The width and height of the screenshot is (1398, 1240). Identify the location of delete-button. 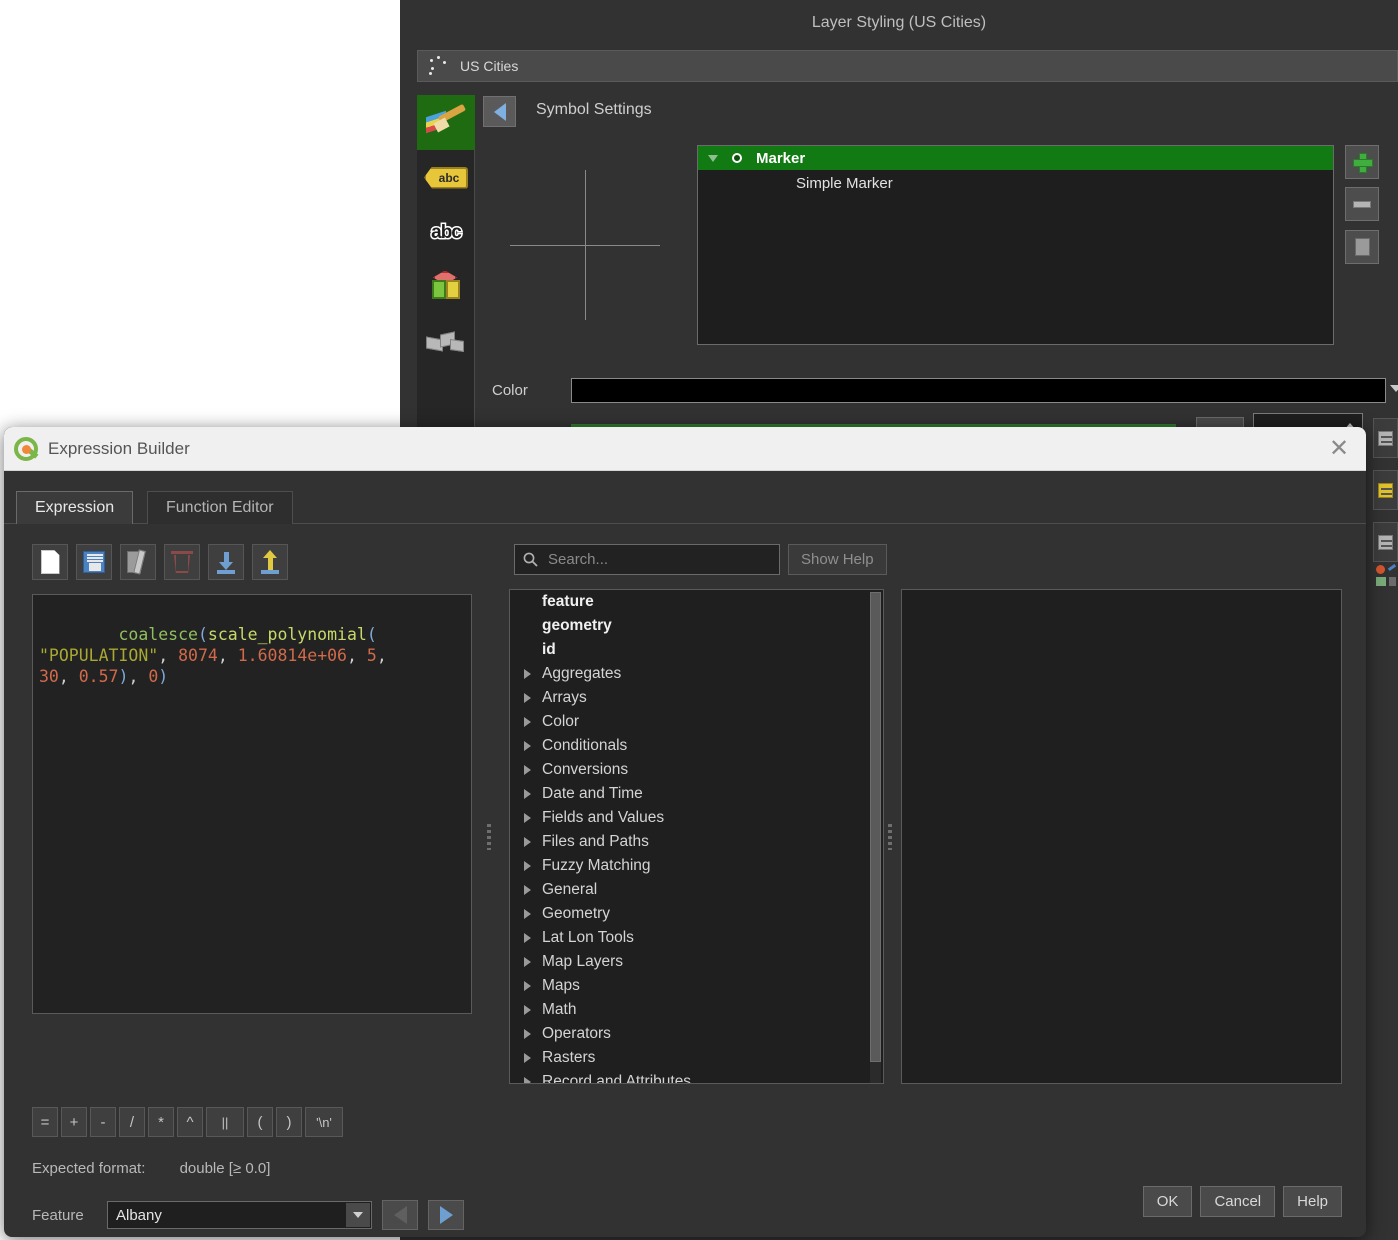
(182, 562).